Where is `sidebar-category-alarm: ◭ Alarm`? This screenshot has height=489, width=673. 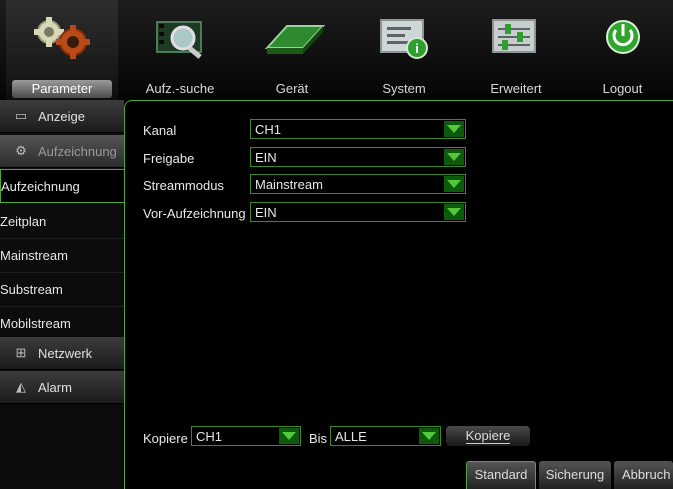 sidebar-category-alarm: ◭ Alarm is located at coordinates (62, 387).